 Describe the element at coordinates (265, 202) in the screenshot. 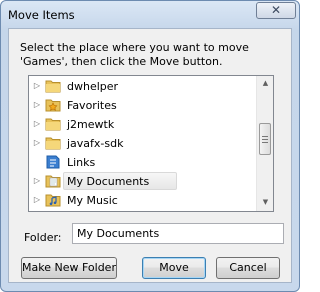

I see `scroll-down-icon: ▼` at that location.